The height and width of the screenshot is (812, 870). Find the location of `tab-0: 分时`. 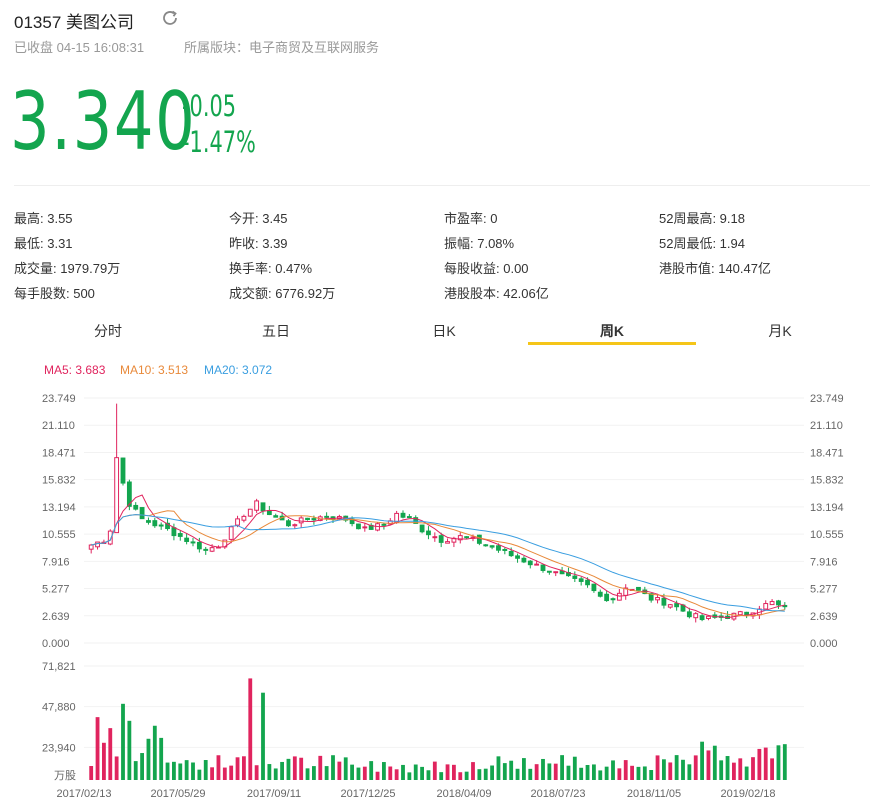

tab-0: 分时 is located at coordinates (108, 331).